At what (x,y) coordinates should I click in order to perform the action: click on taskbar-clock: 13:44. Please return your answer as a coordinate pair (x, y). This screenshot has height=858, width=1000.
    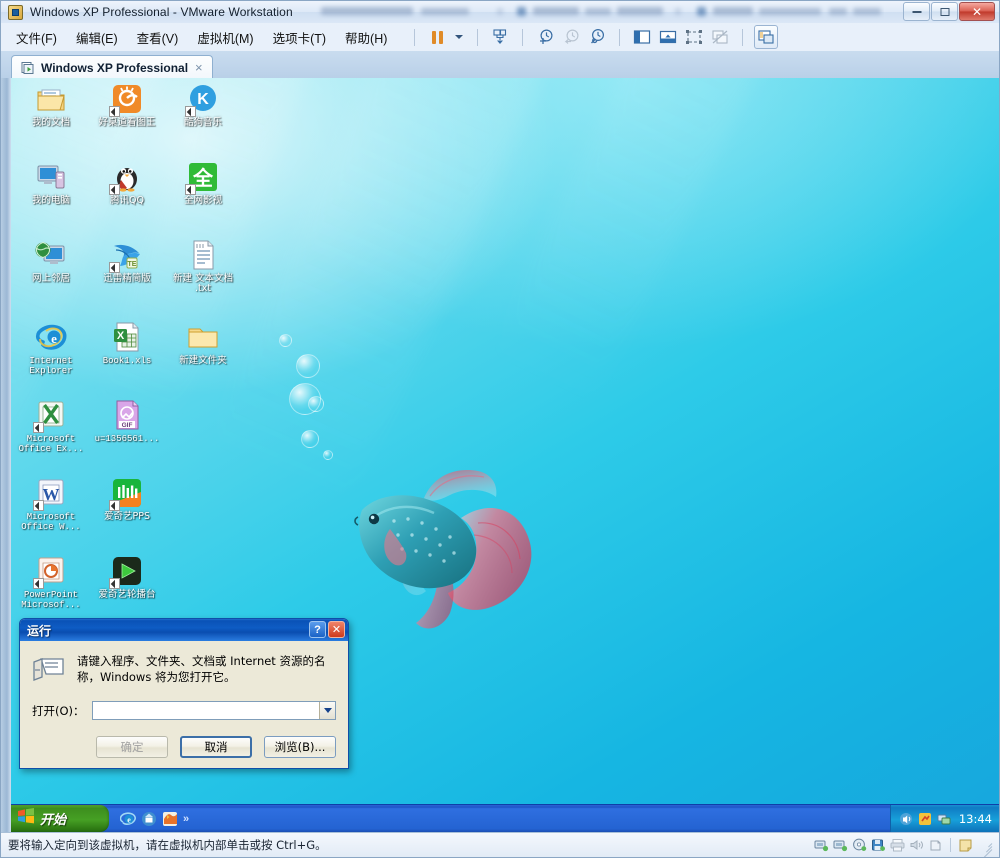
    Looking at the image, I should click on (975, 819).